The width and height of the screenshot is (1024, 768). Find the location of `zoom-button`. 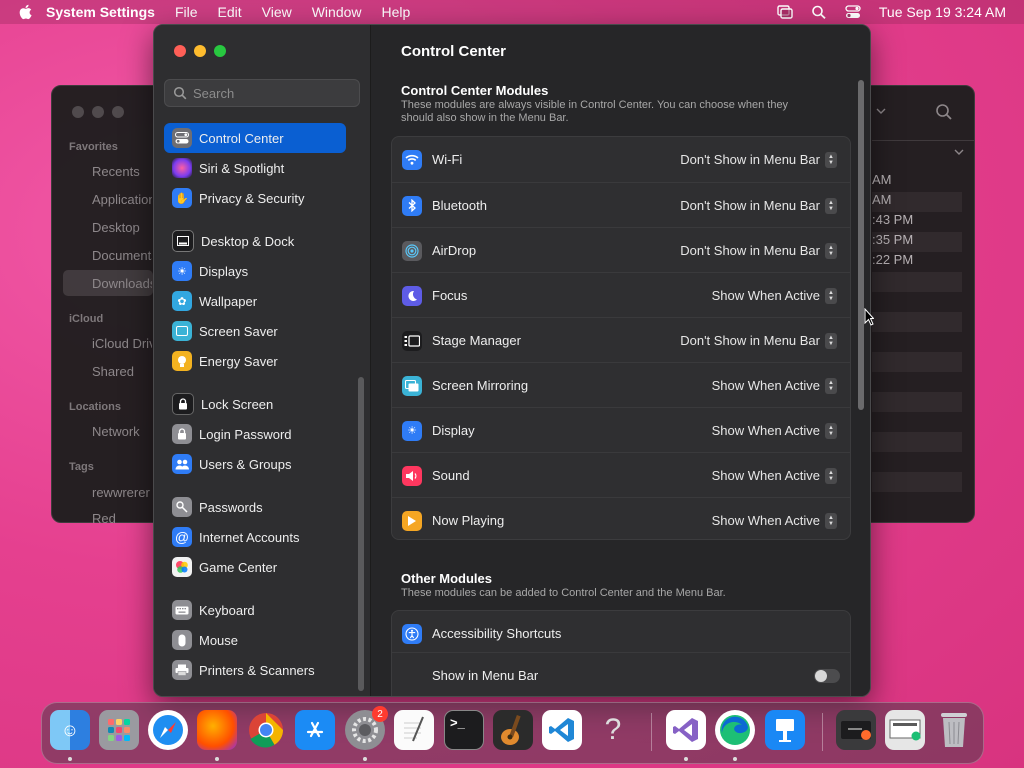

zoom-button is located at coordinates (220, 51).